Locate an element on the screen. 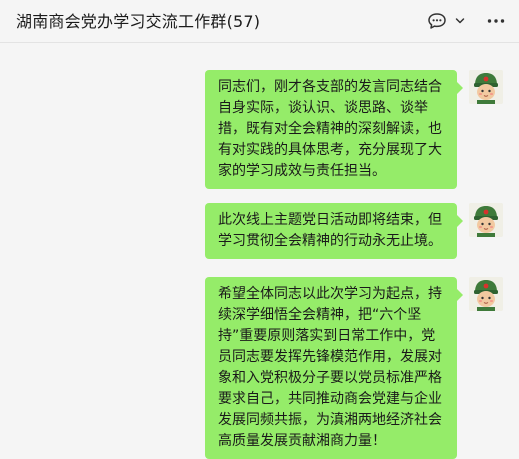  chat-title: 湖南商会党办学习交流工作群(57) is located at coordinates (138, 21).